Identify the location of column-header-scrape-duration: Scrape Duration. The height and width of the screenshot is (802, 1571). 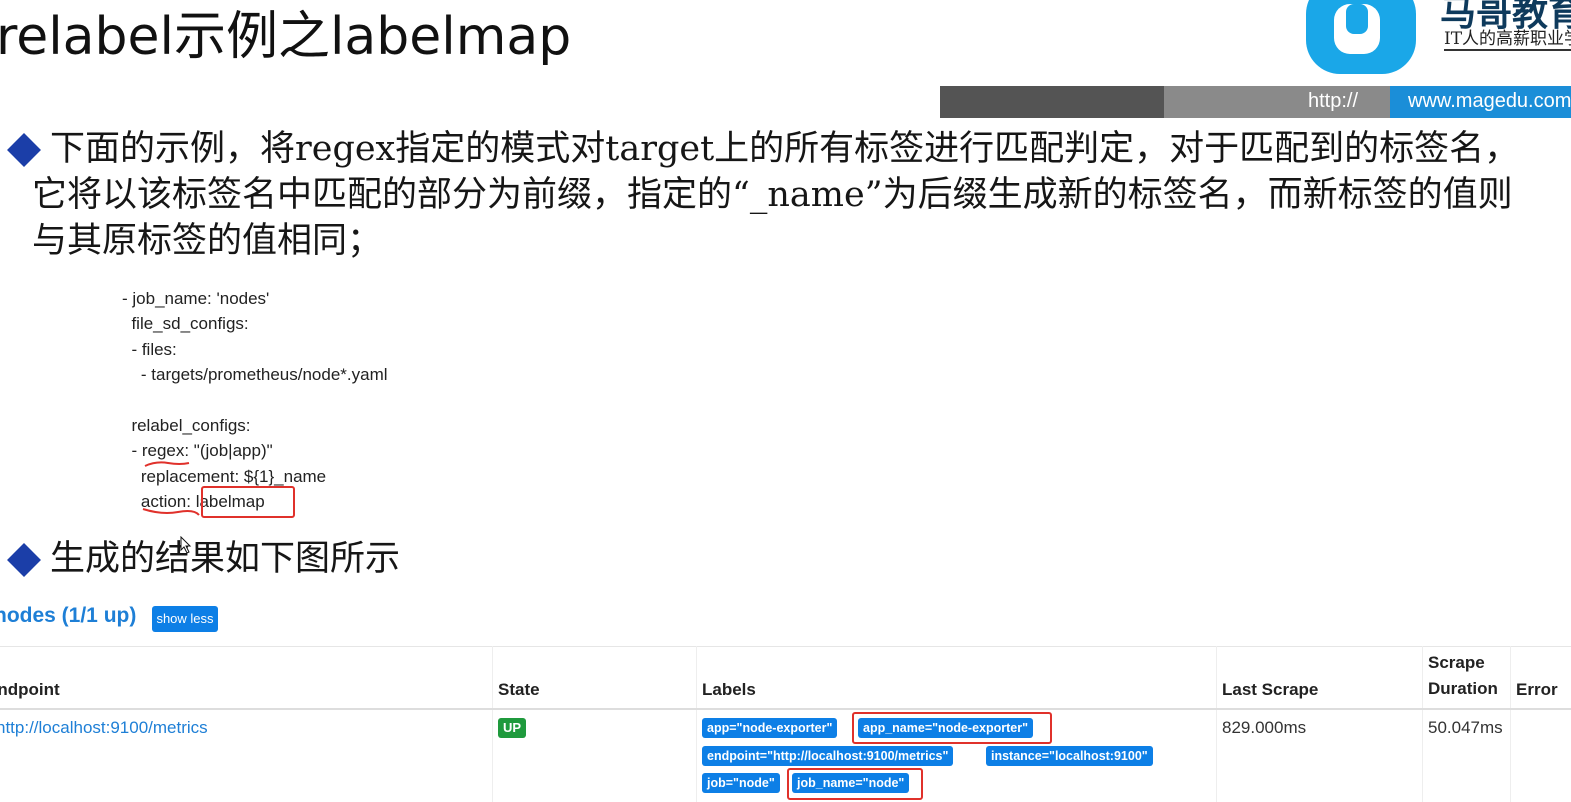
(1463, 675).